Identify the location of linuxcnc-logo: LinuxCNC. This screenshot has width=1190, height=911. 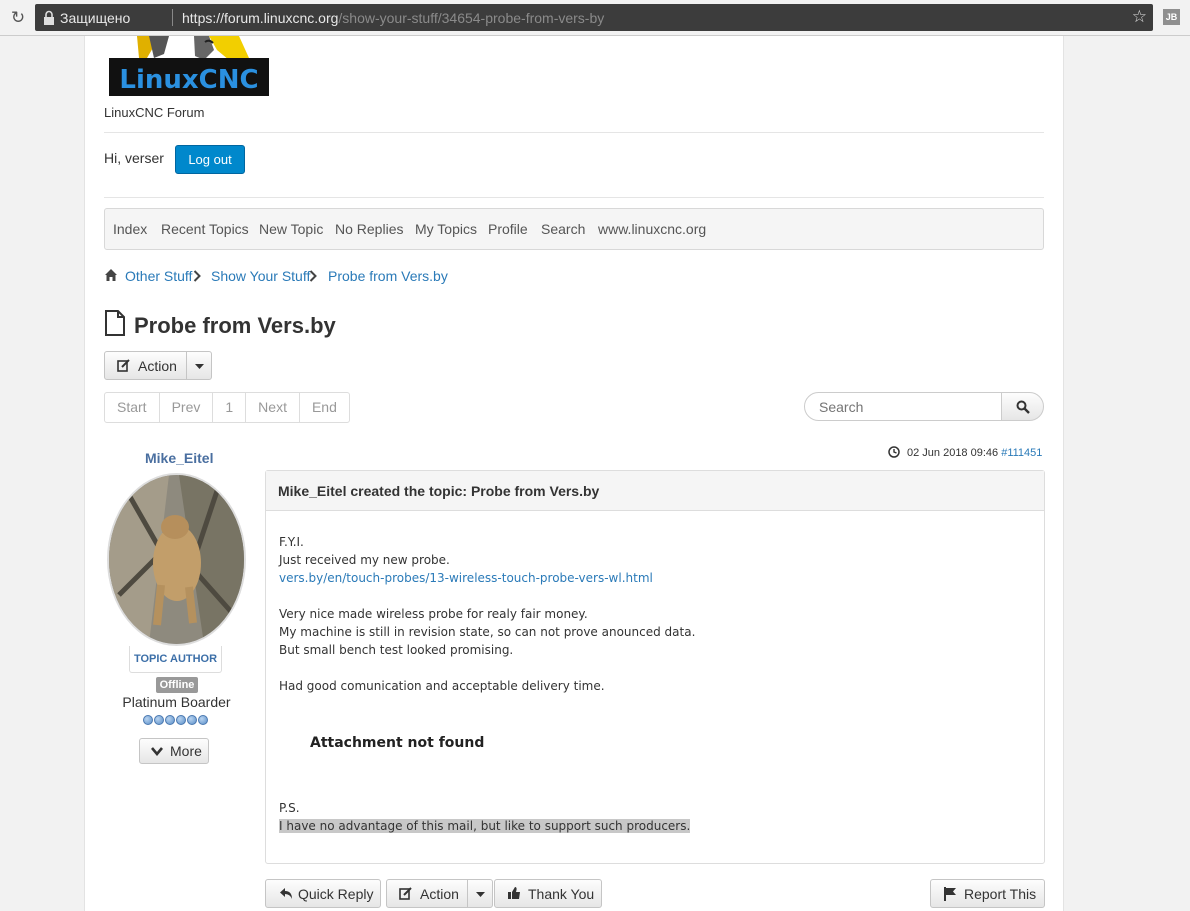
(191, 66).